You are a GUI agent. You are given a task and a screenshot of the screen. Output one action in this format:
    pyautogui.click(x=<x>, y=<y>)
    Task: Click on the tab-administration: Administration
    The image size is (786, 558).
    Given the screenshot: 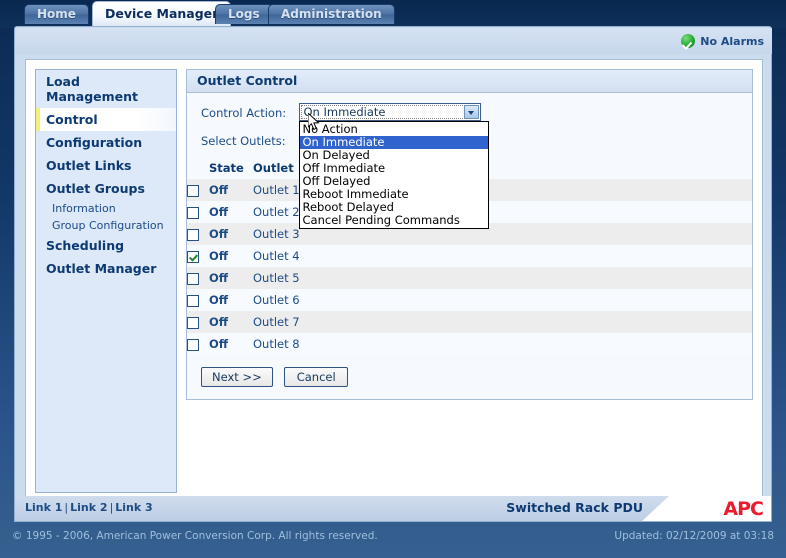 What is the action you would take?
    pyautogui.click(x=331, y=14)
    